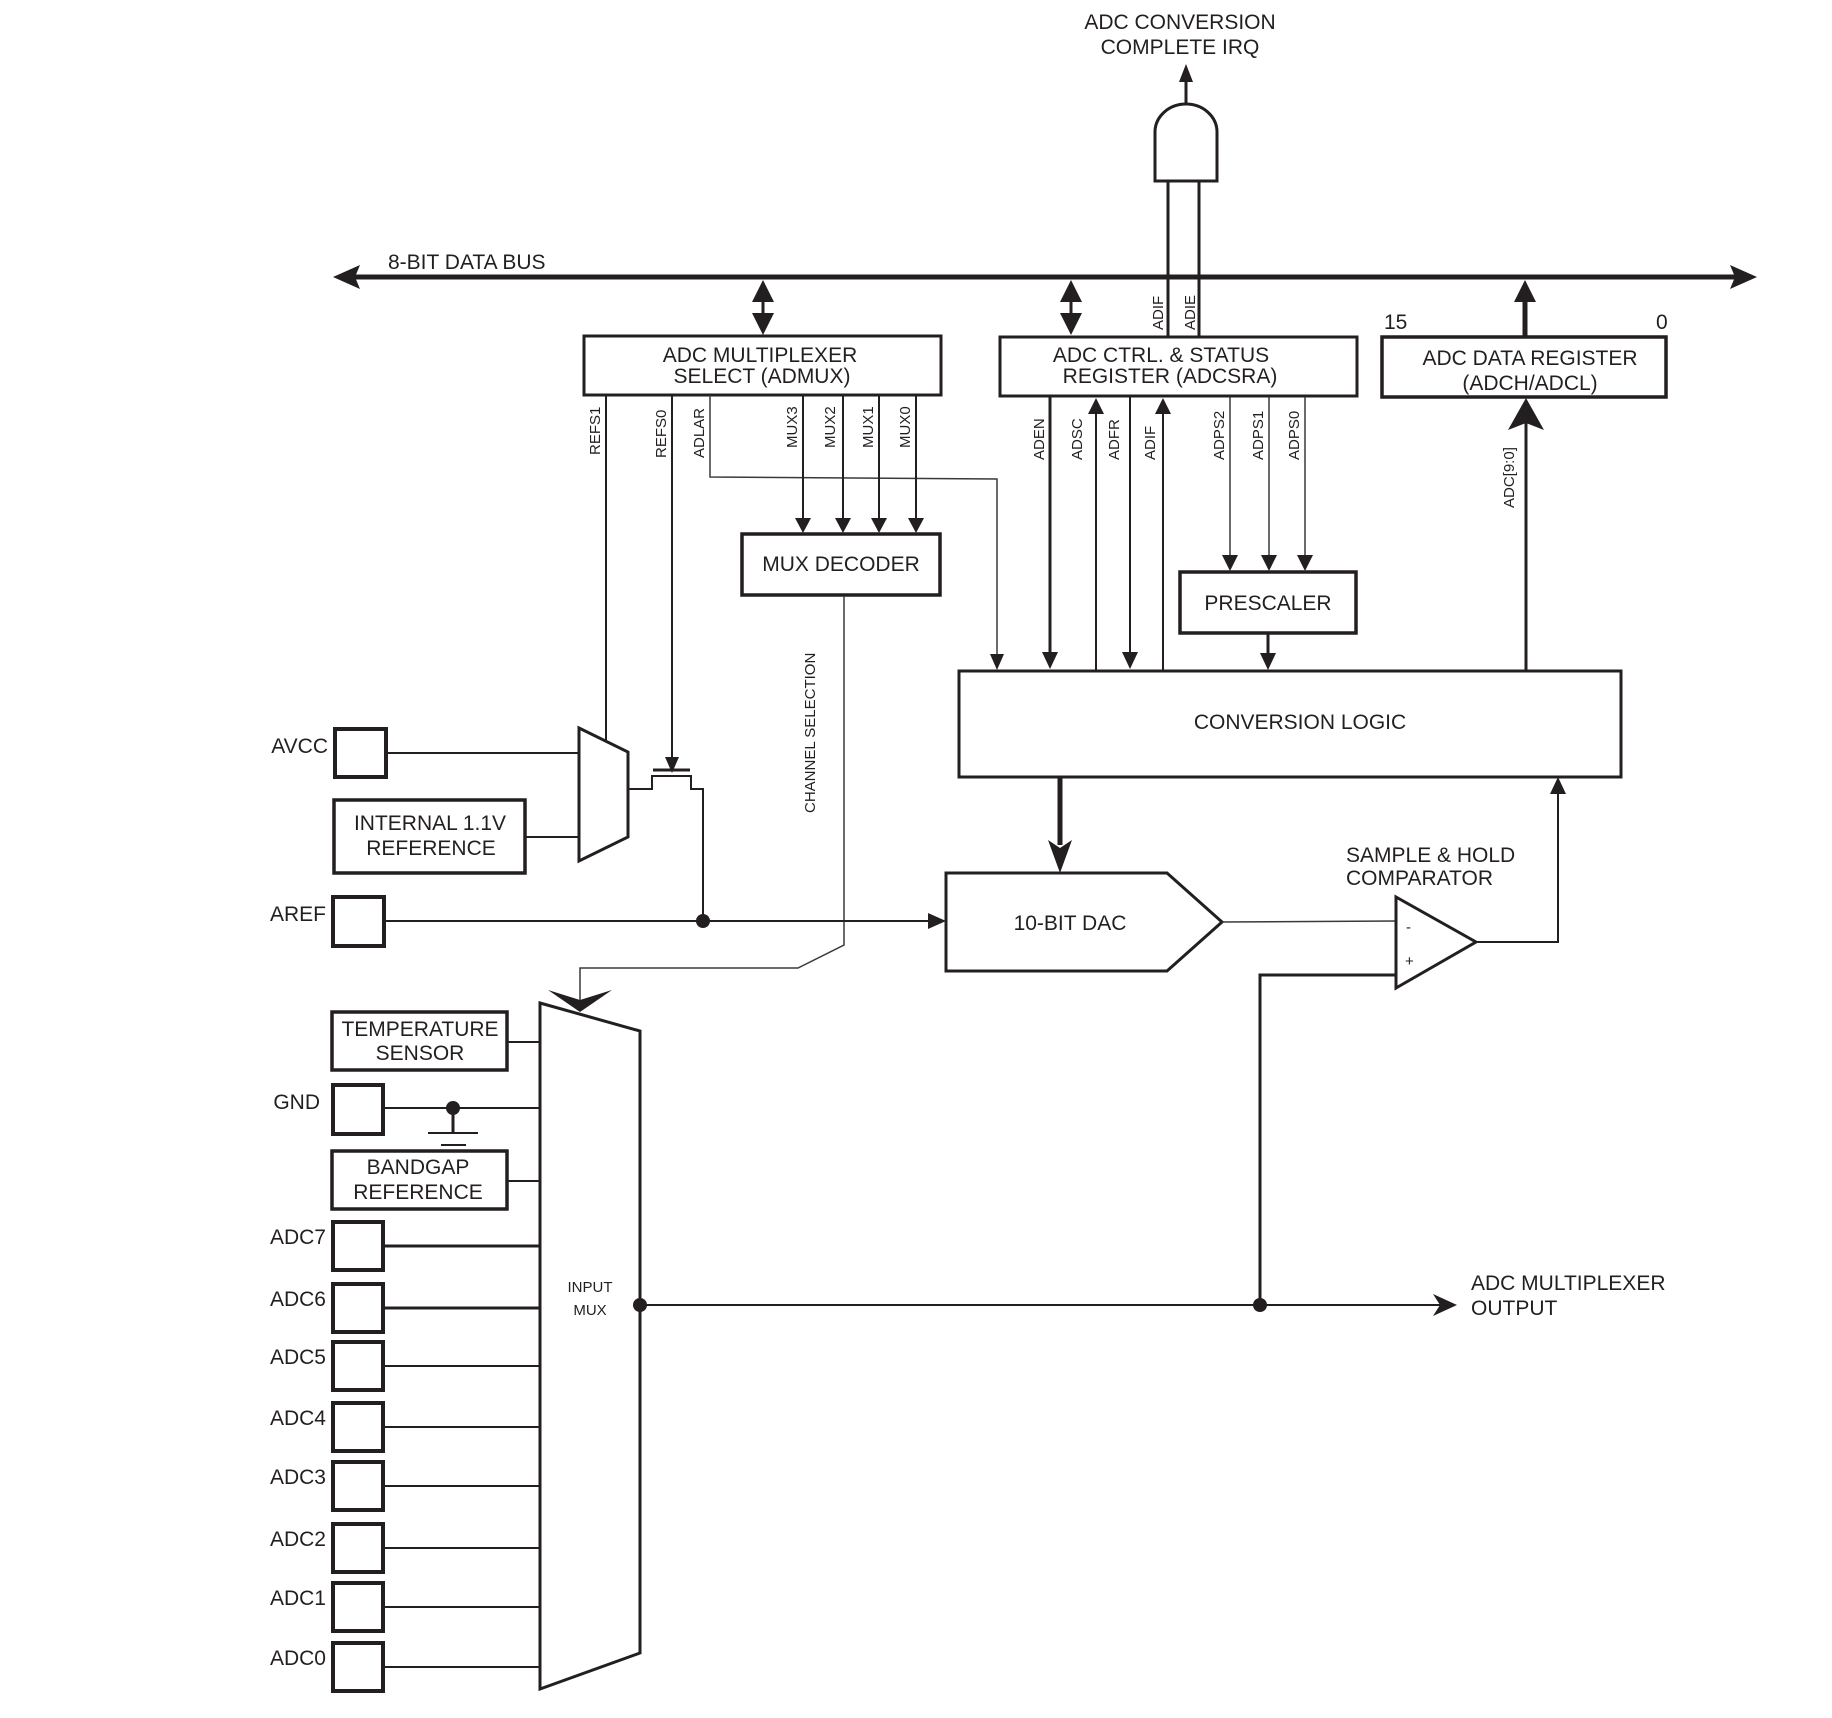 This screenshot has width=1832, height=1718. Describe the element at coordinates (1186, 73) in the screenshot. I see `irq-arrow-icon` at that location.